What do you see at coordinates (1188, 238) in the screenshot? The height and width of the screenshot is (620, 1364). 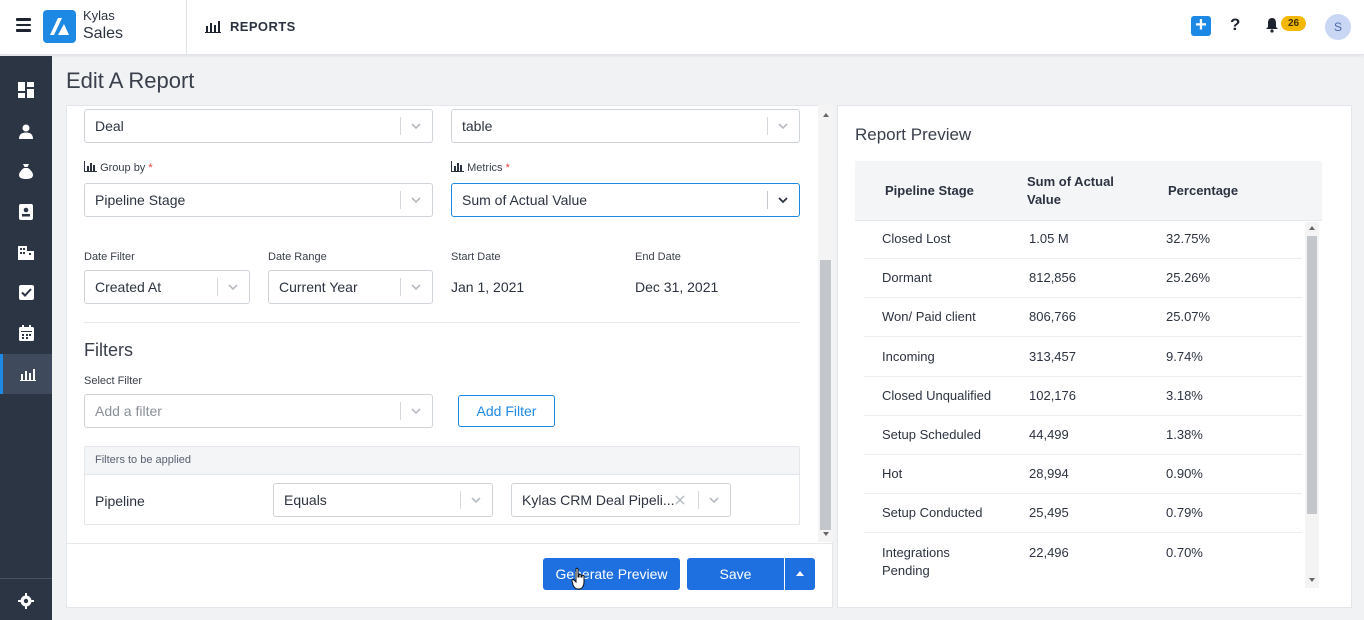 I see `cell-percentage: 32.75%` at bounding box center [1188, 238].